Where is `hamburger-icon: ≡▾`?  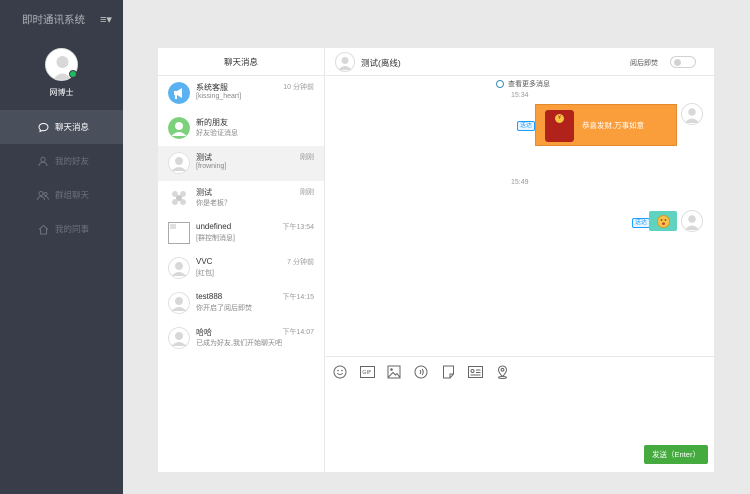 hamburger-icon: ≡▾ is located at coordinates (106, 19).